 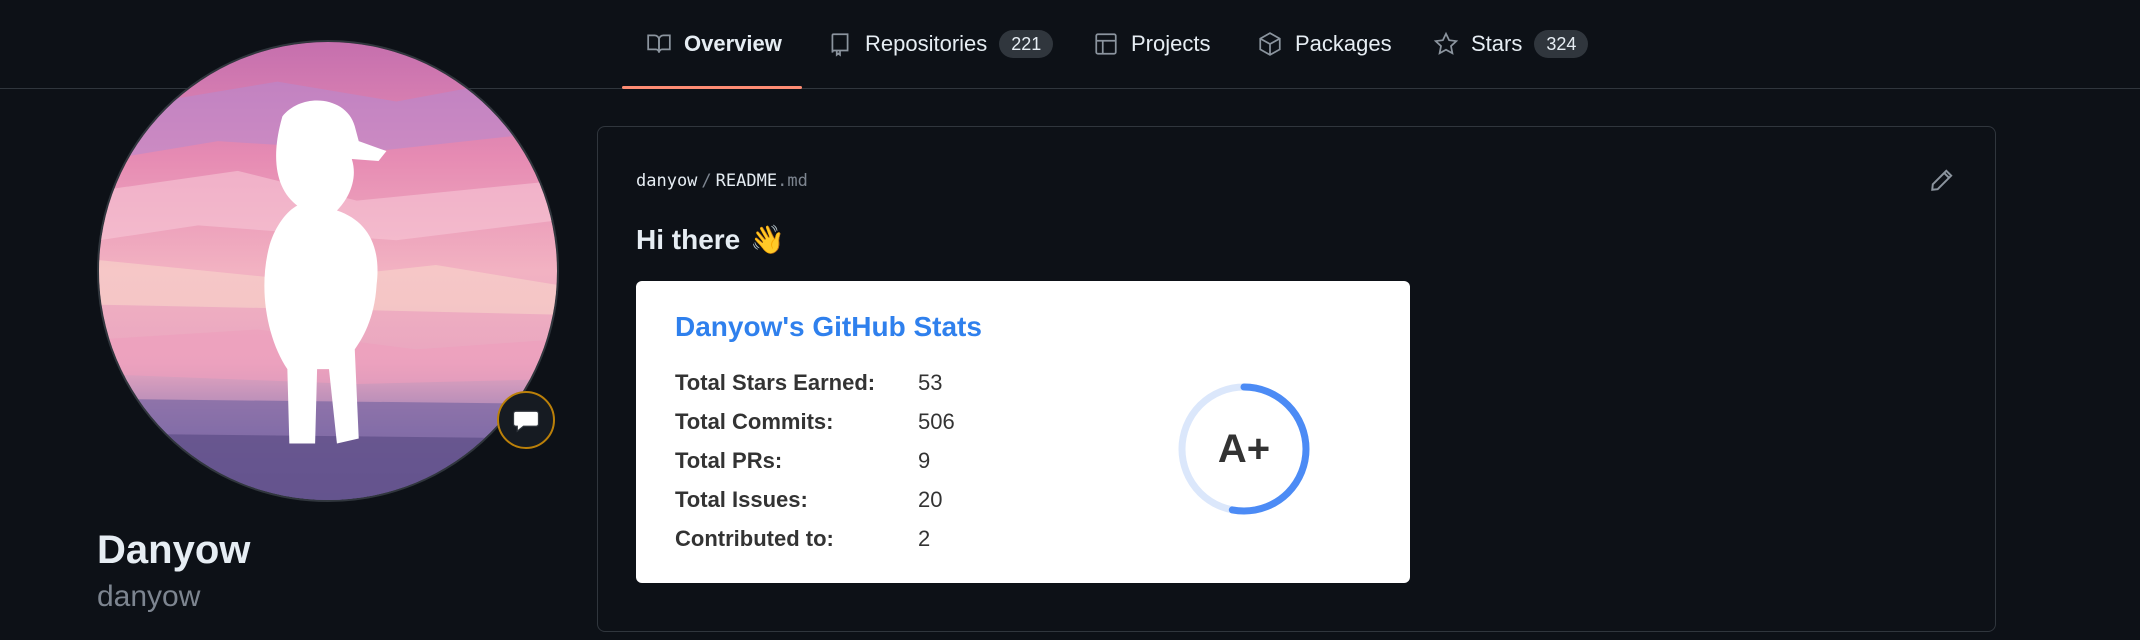 I want to click on stat-row: Contributed to: 2, so click(x=815, y=538).